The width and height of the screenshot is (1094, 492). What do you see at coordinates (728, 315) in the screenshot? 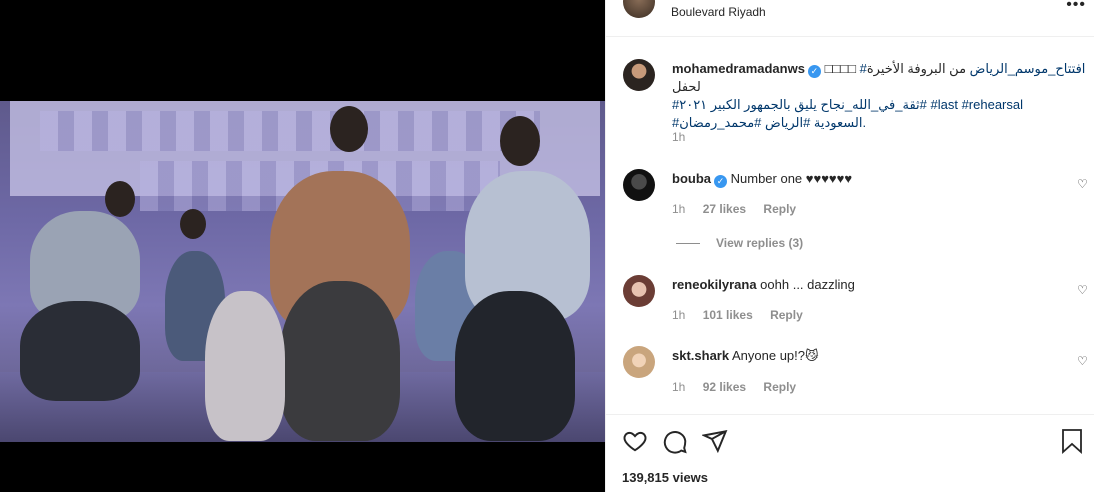
I see `comment-likes: 101 likes` at bounding box center [728, 315].